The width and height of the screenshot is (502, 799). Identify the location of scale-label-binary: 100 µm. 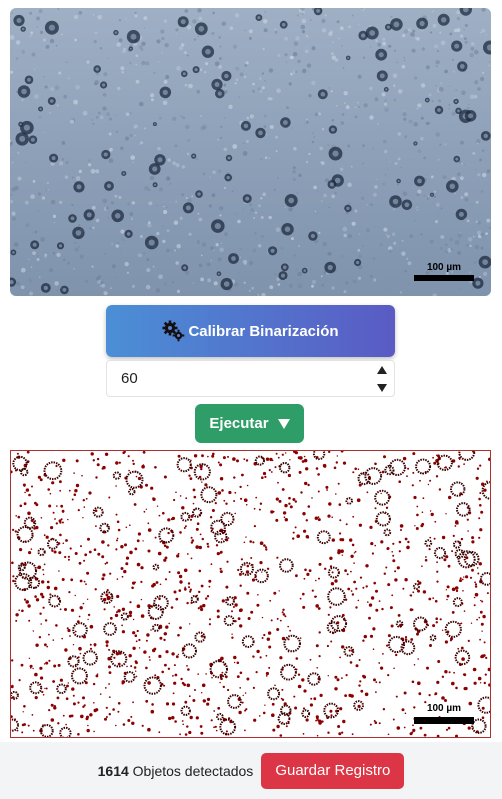
(444, 708).